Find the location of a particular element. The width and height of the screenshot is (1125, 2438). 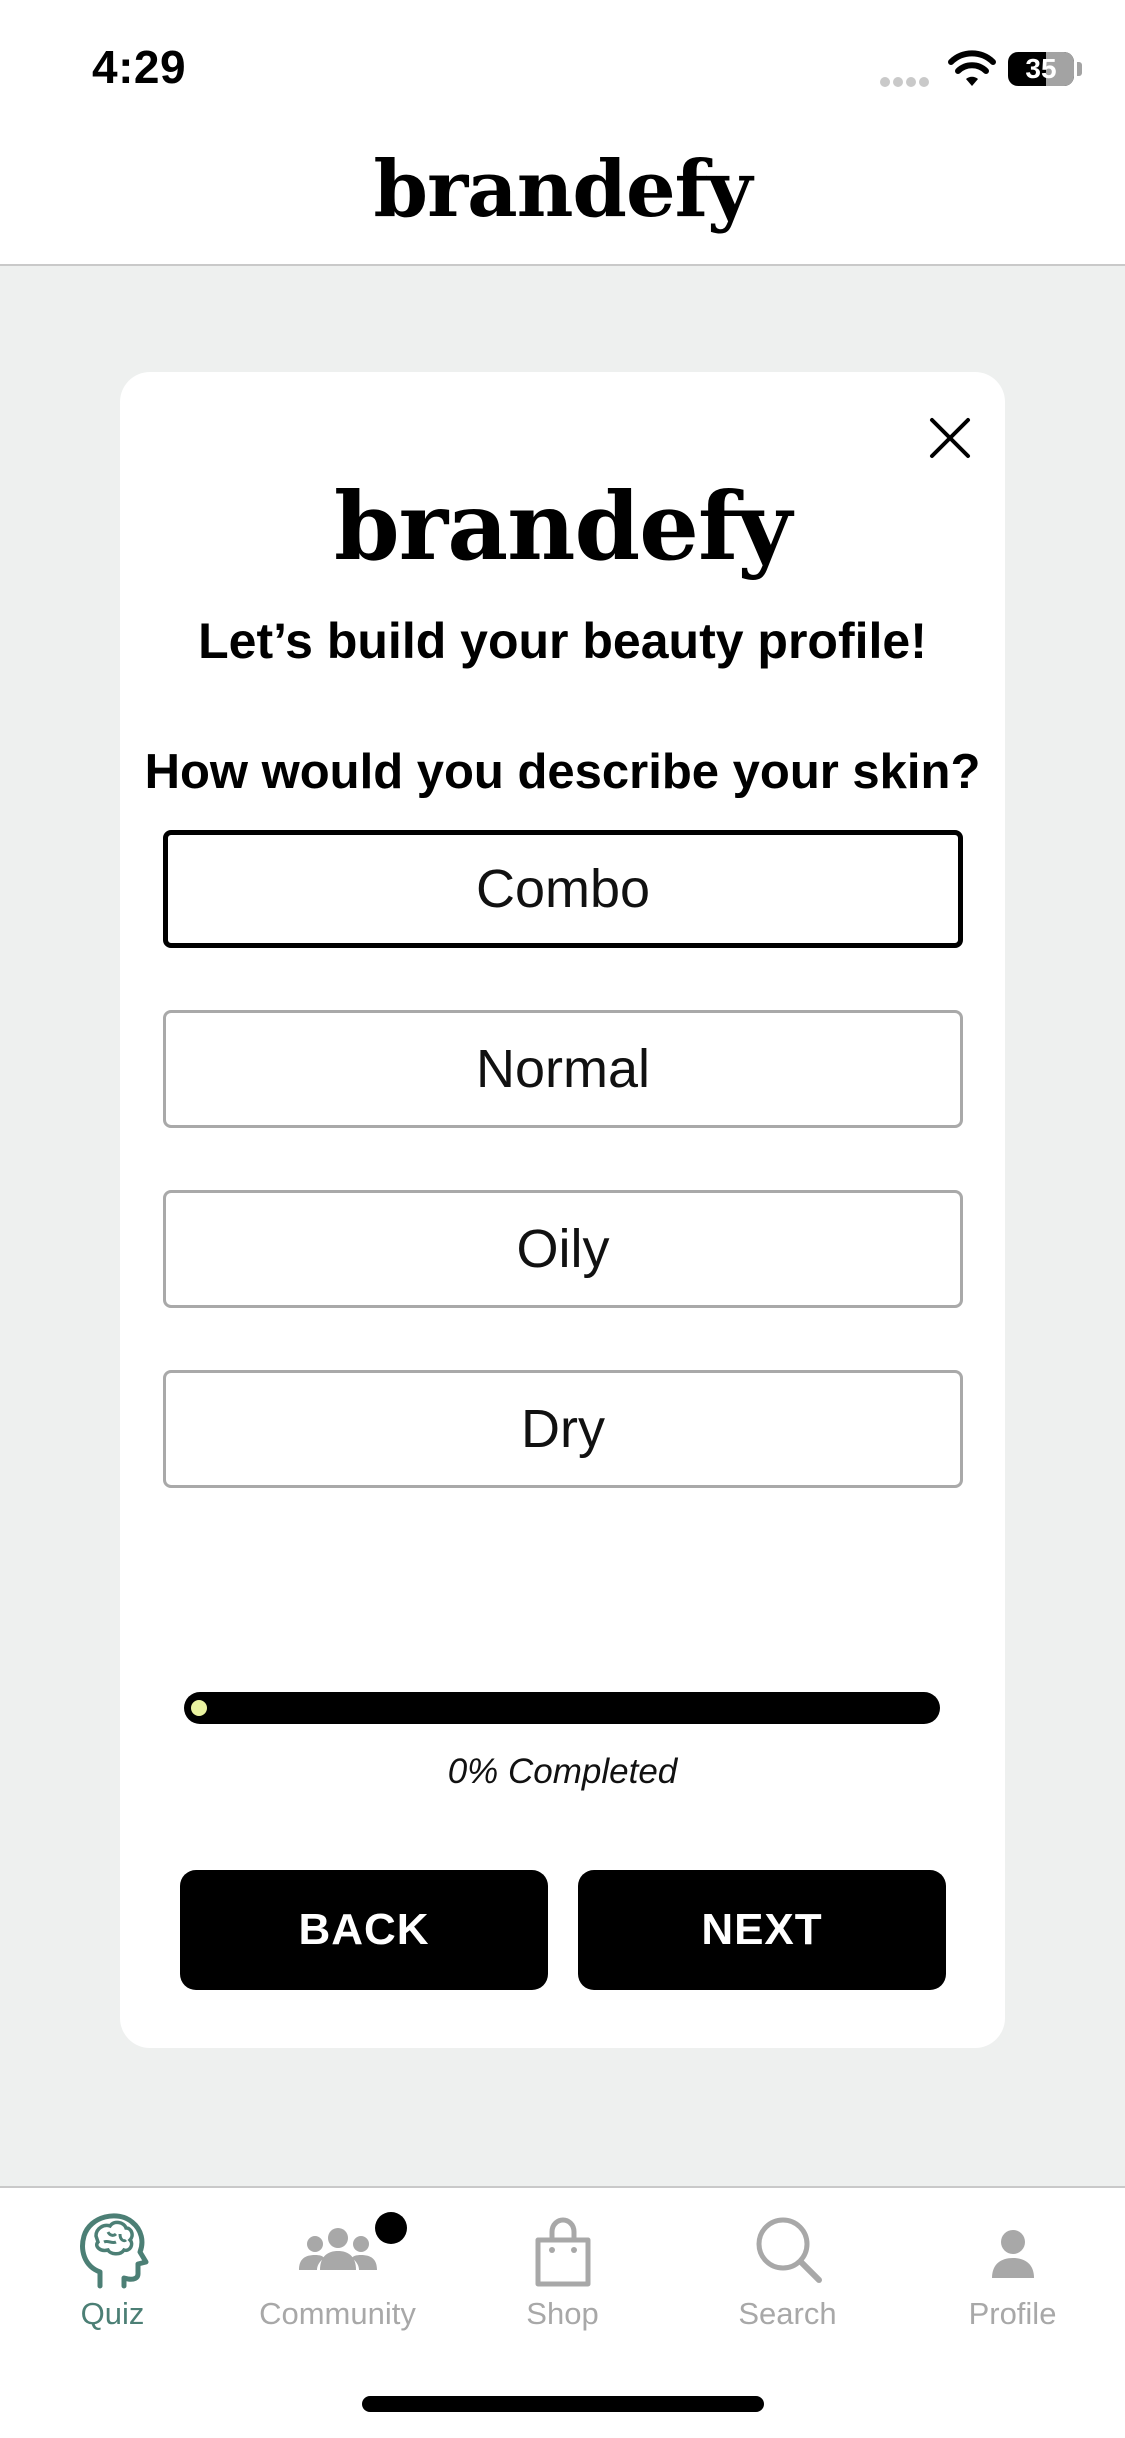

progress-bar is located at coordinates (562, 1708).